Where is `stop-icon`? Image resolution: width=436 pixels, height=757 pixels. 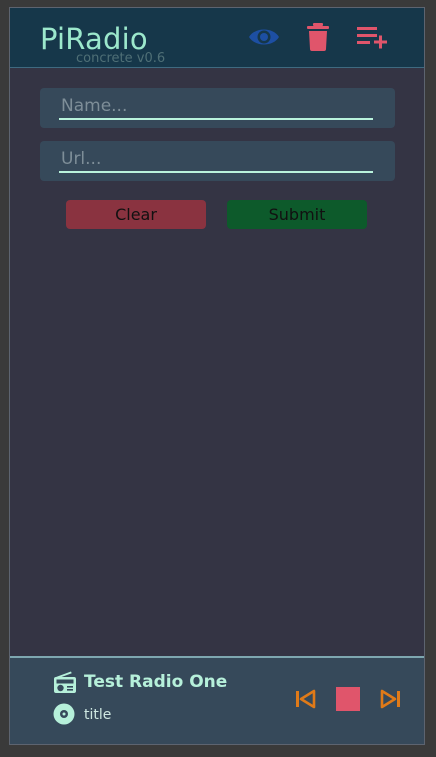 stop-icon is located at coordinates (348, 699).